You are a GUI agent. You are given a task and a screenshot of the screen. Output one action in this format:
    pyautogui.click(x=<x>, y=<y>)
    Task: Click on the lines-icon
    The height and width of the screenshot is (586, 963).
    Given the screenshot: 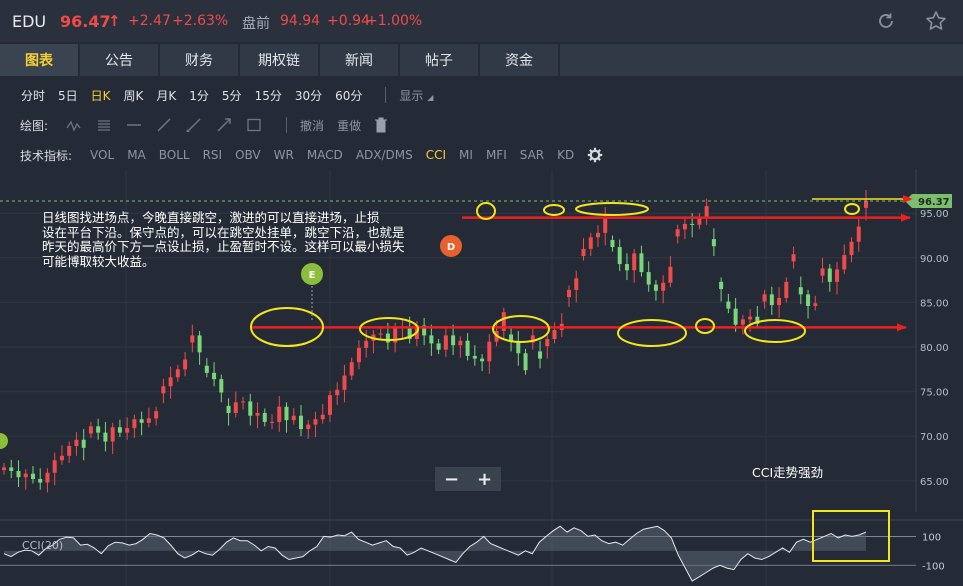 What is the action you would take?
    pyautogui.click(x=104, y=125)
    